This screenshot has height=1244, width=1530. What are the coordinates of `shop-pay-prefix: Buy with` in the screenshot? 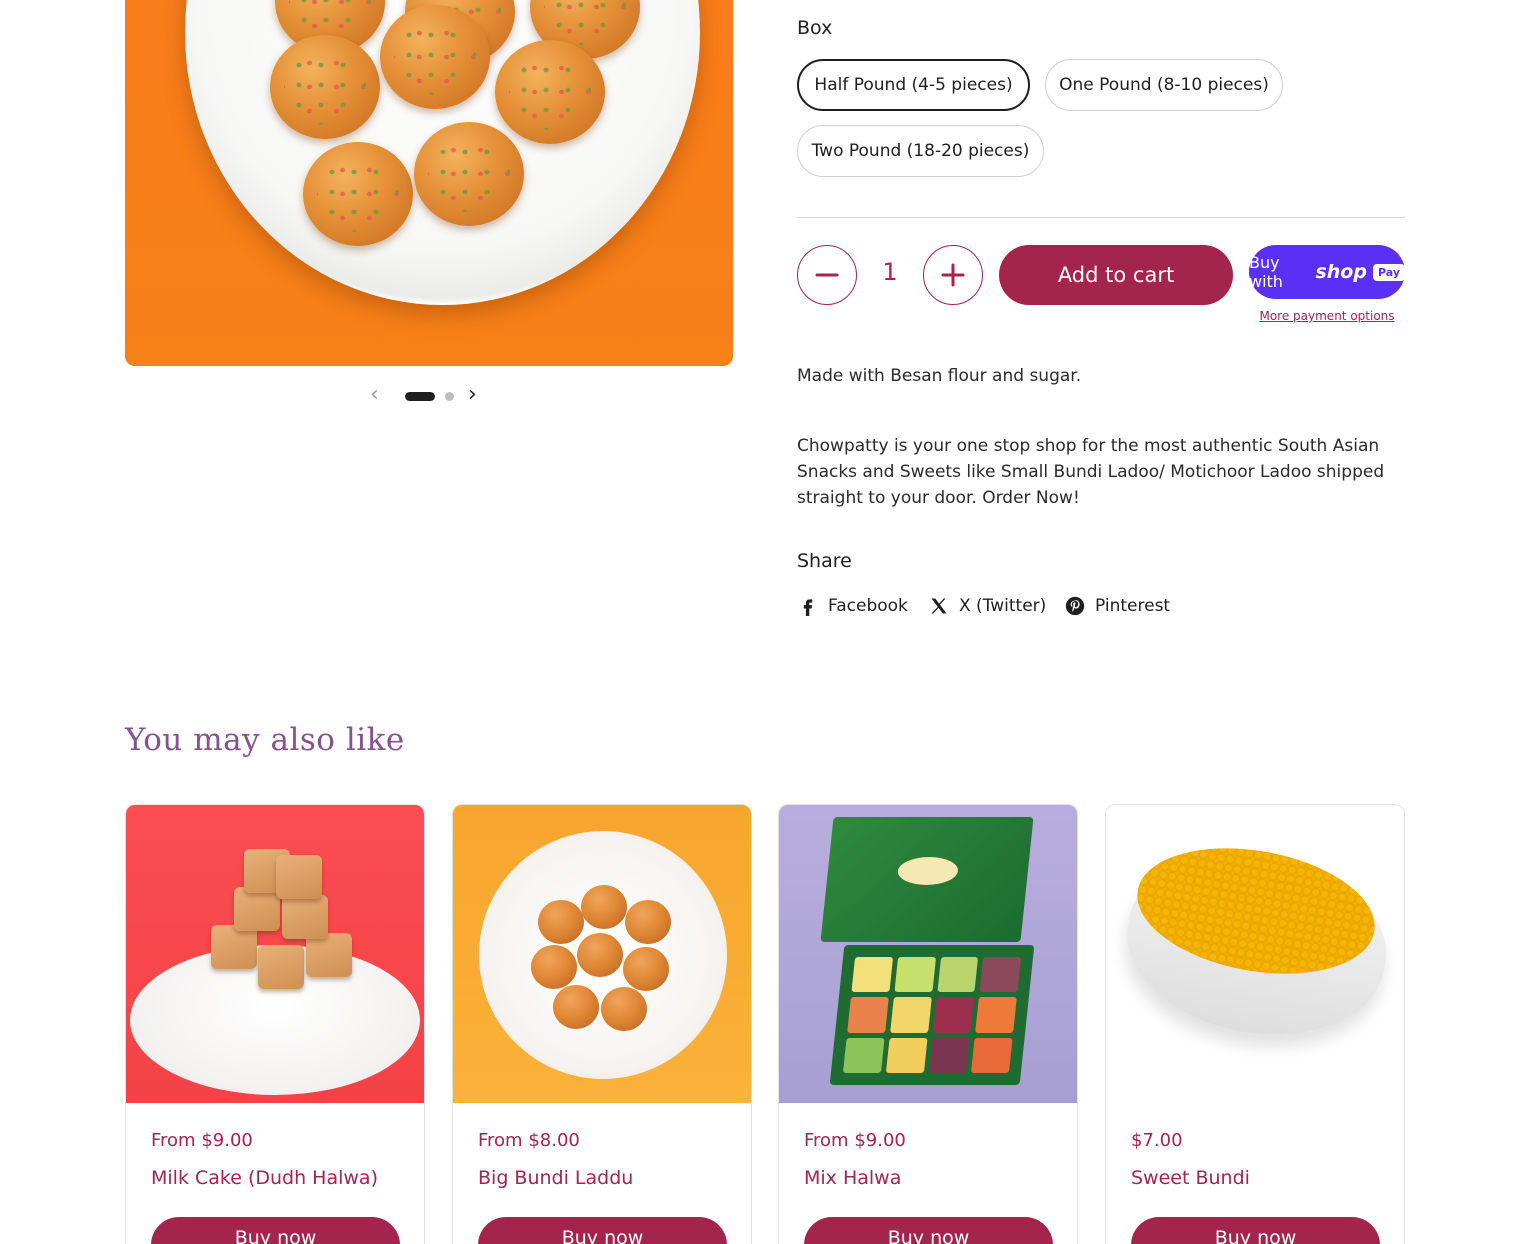 It's located at (1266, 272).